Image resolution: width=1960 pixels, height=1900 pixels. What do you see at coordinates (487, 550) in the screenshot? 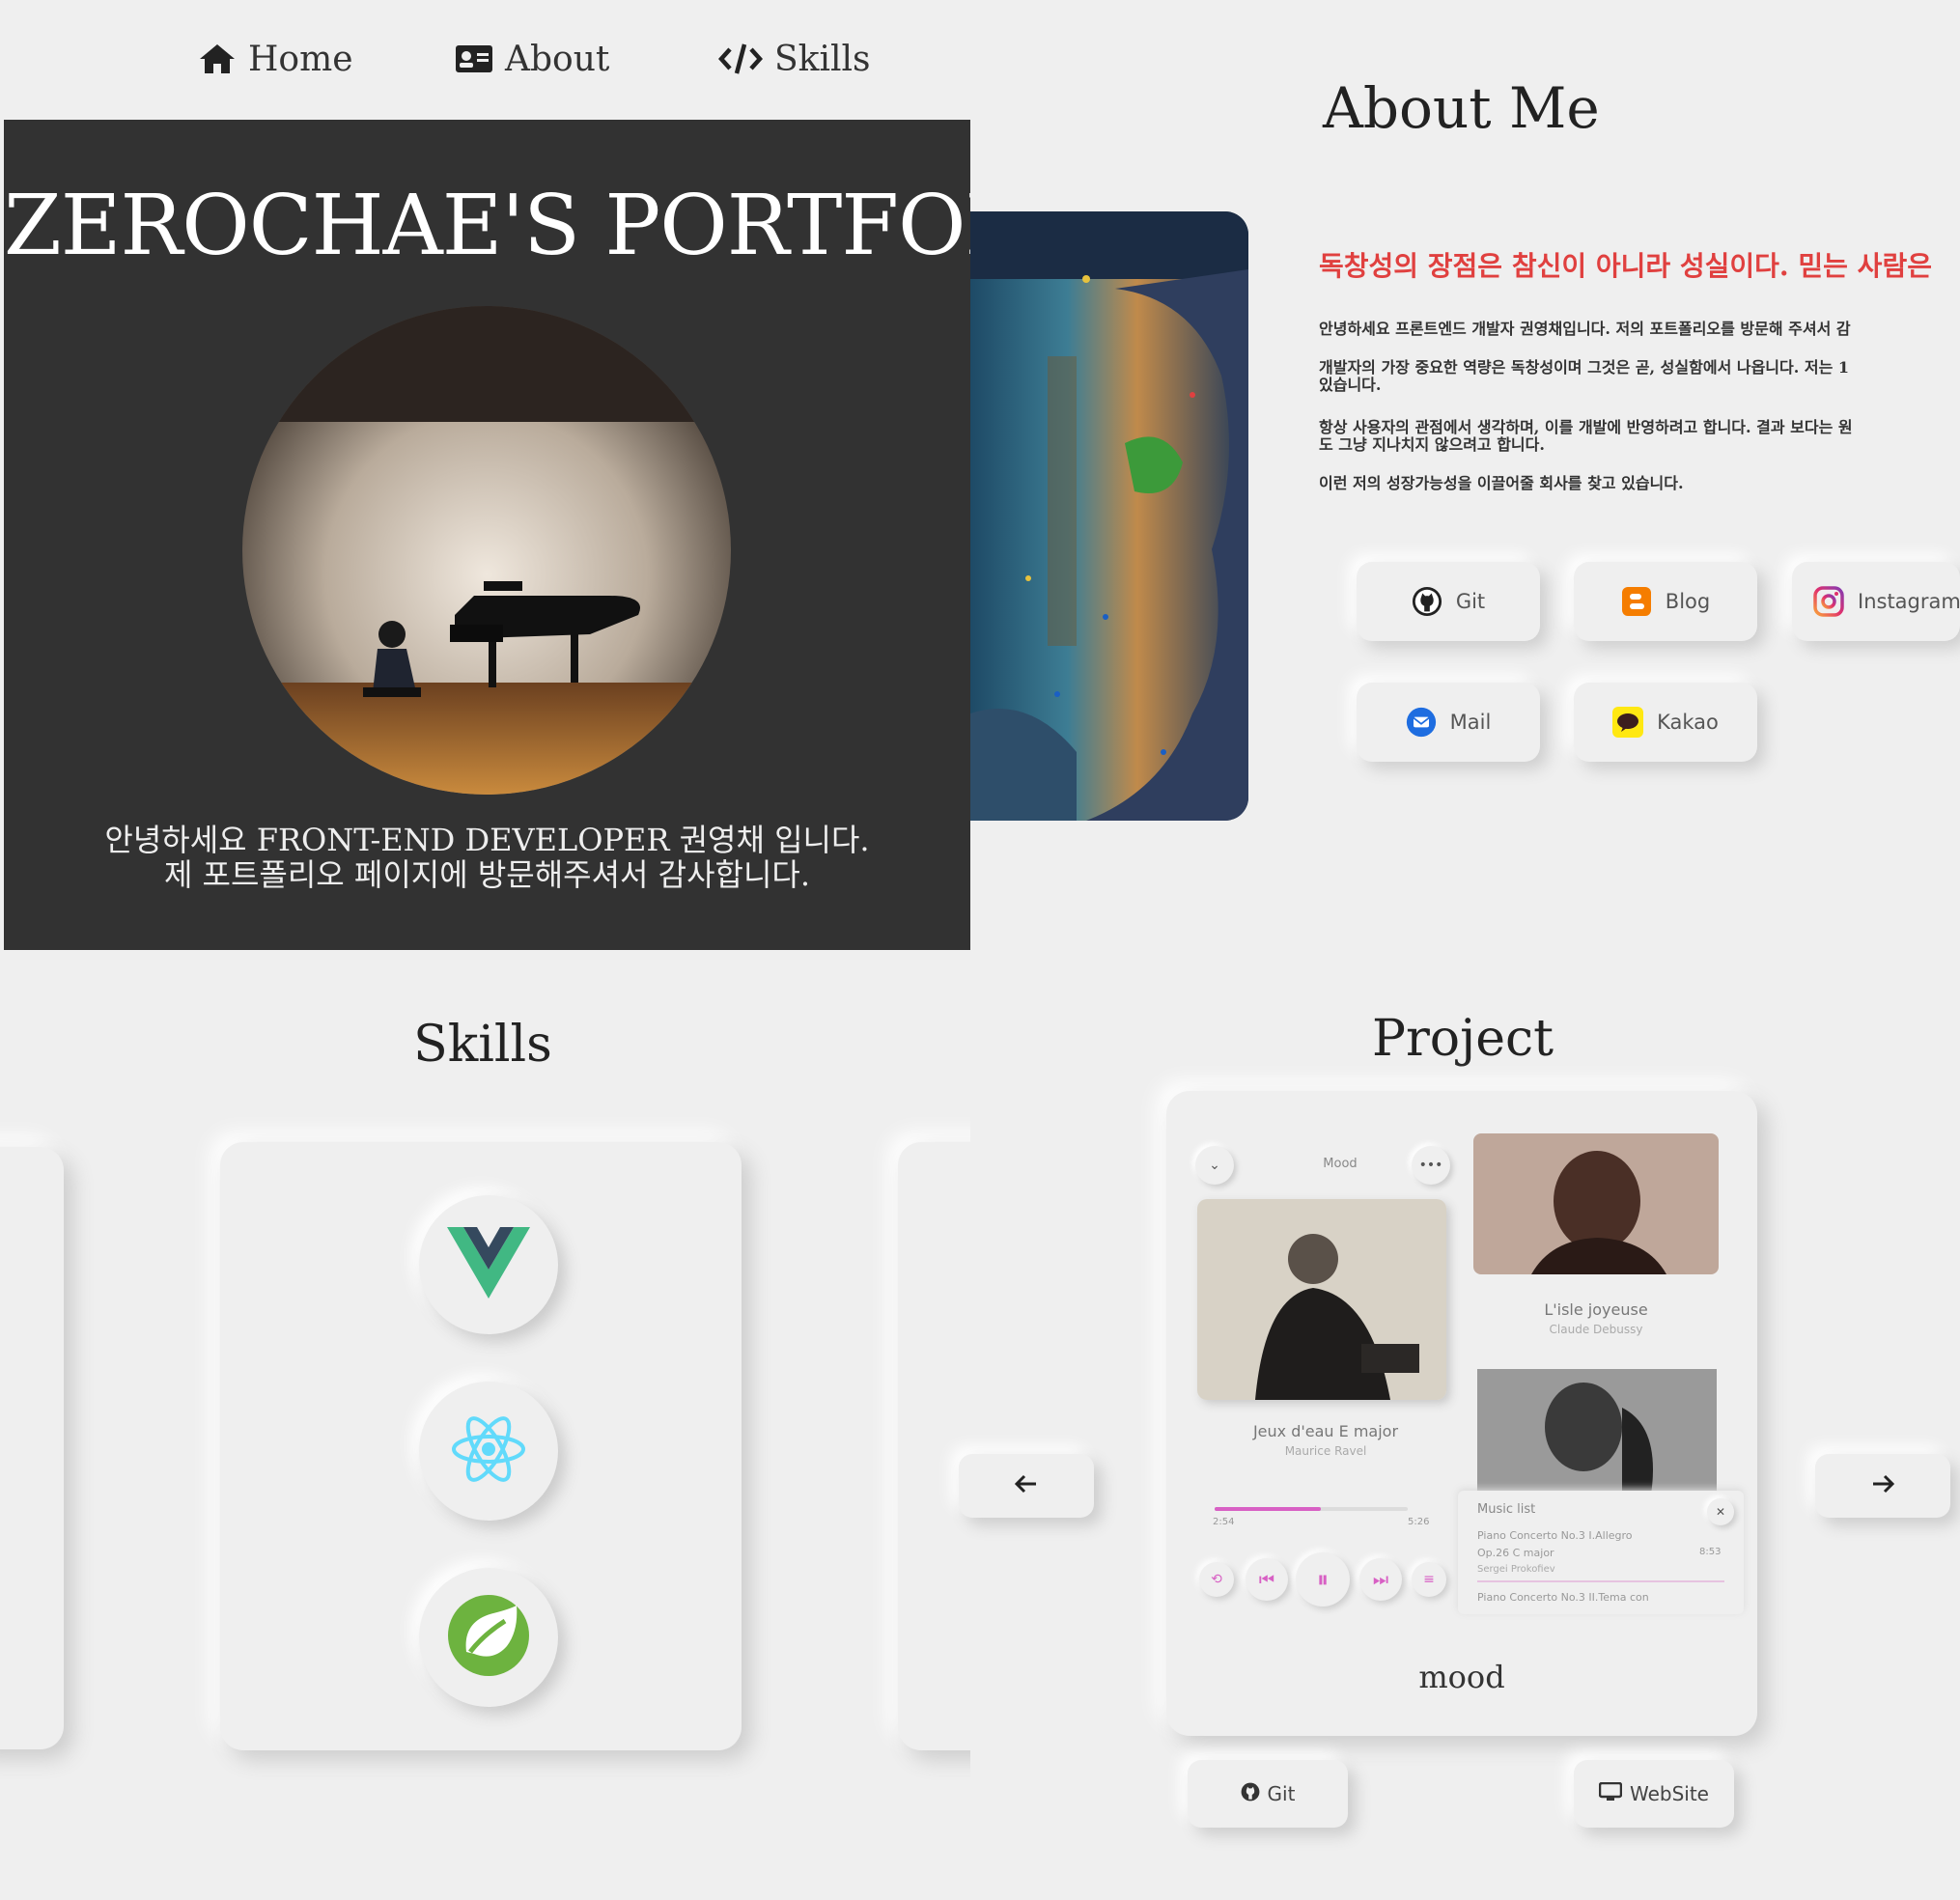
I see `piano-performance-photo` at bounding box center [487, 550].